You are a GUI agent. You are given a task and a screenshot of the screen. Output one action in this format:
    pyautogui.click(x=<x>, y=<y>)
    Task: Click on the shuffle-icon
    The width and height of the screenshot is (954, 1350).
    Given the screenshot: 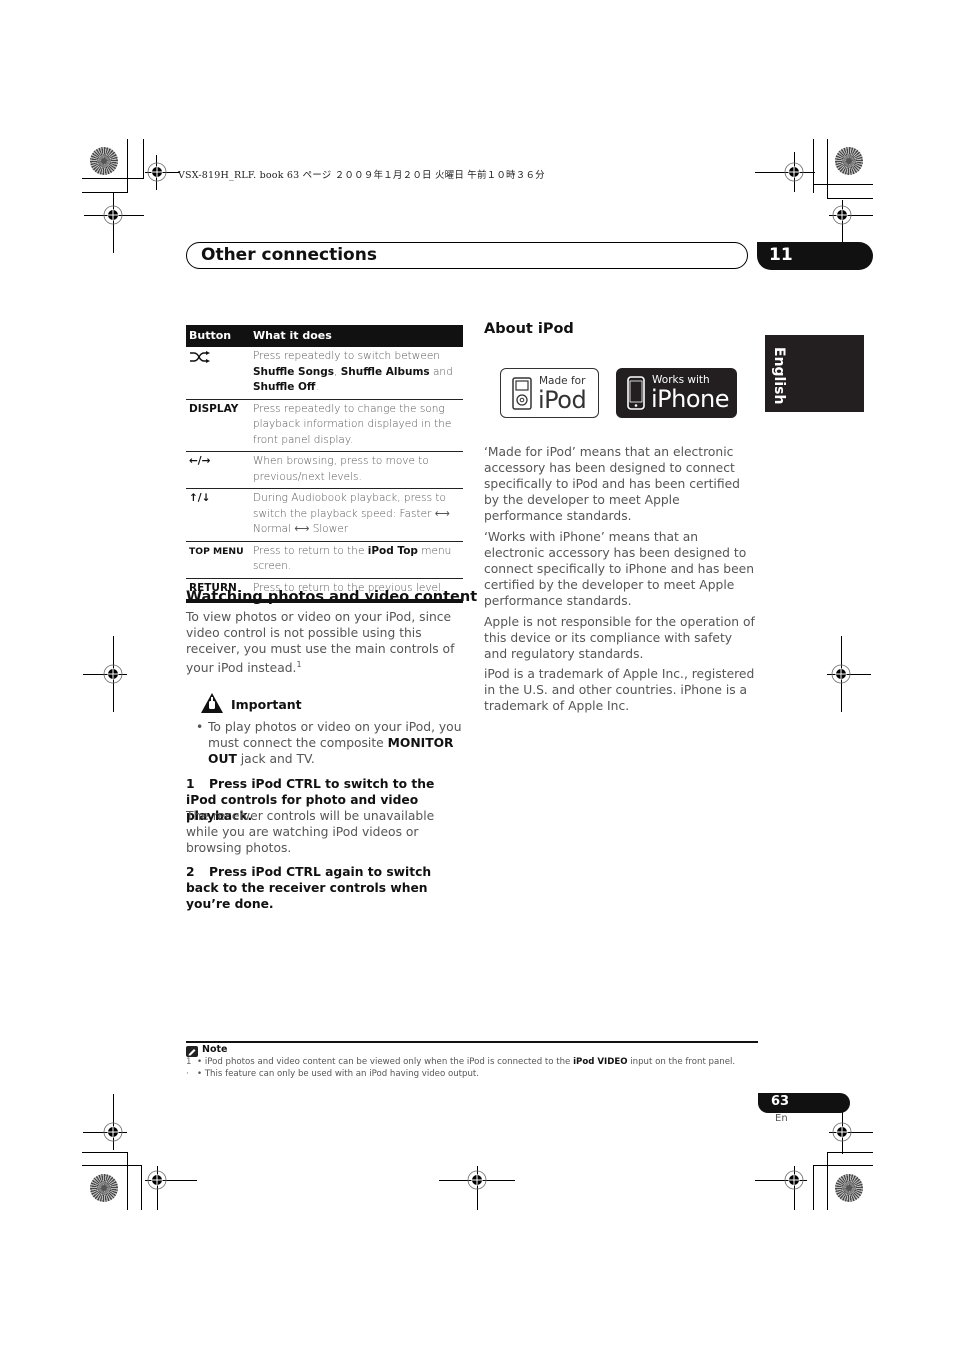 What is the action you would take?
    pyautogui.click(x=200, y=357)
    